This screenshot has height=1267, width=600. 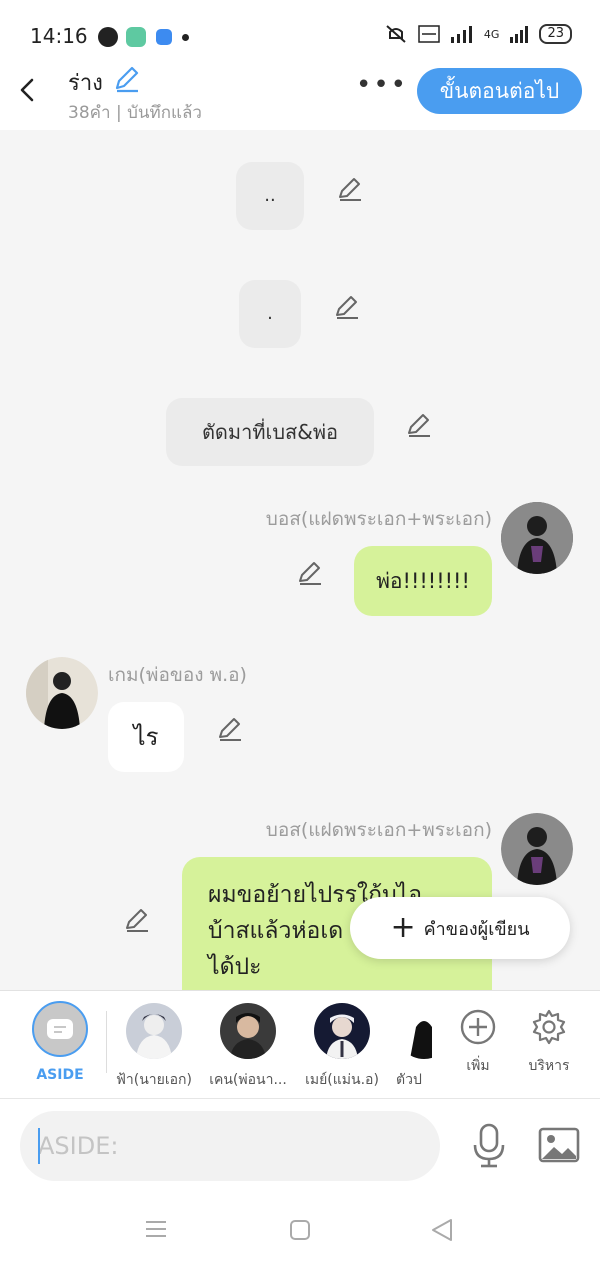 I want to click on manage-characters-button: บริหาร, so click(x=549, y=1040).